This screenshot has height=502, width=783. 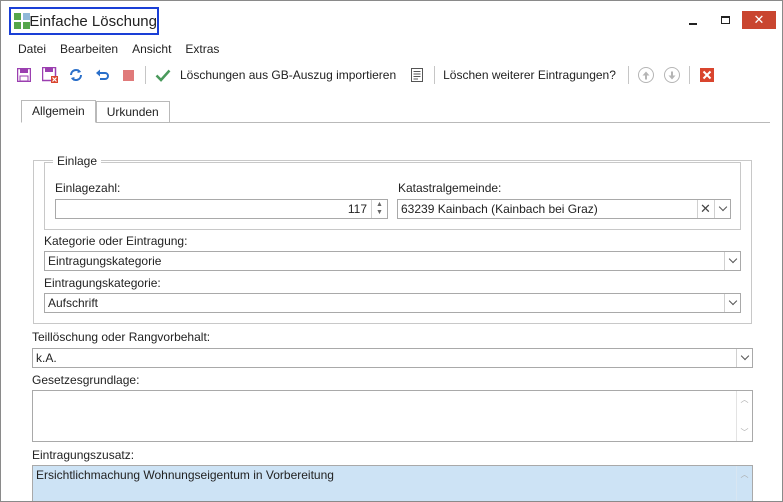 I want to click on menu-bar: Datei Bearbeiten Ansicht Extras, so click(x=118, y=49).